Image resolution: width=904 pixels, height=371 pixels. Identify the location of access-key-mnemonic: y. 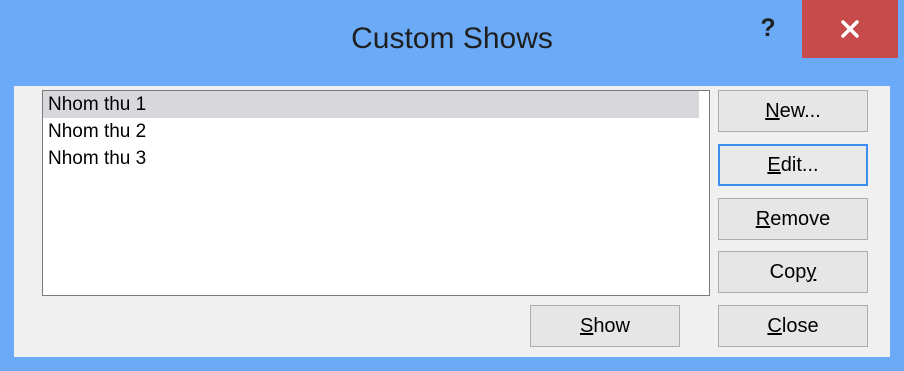
(811, 272).